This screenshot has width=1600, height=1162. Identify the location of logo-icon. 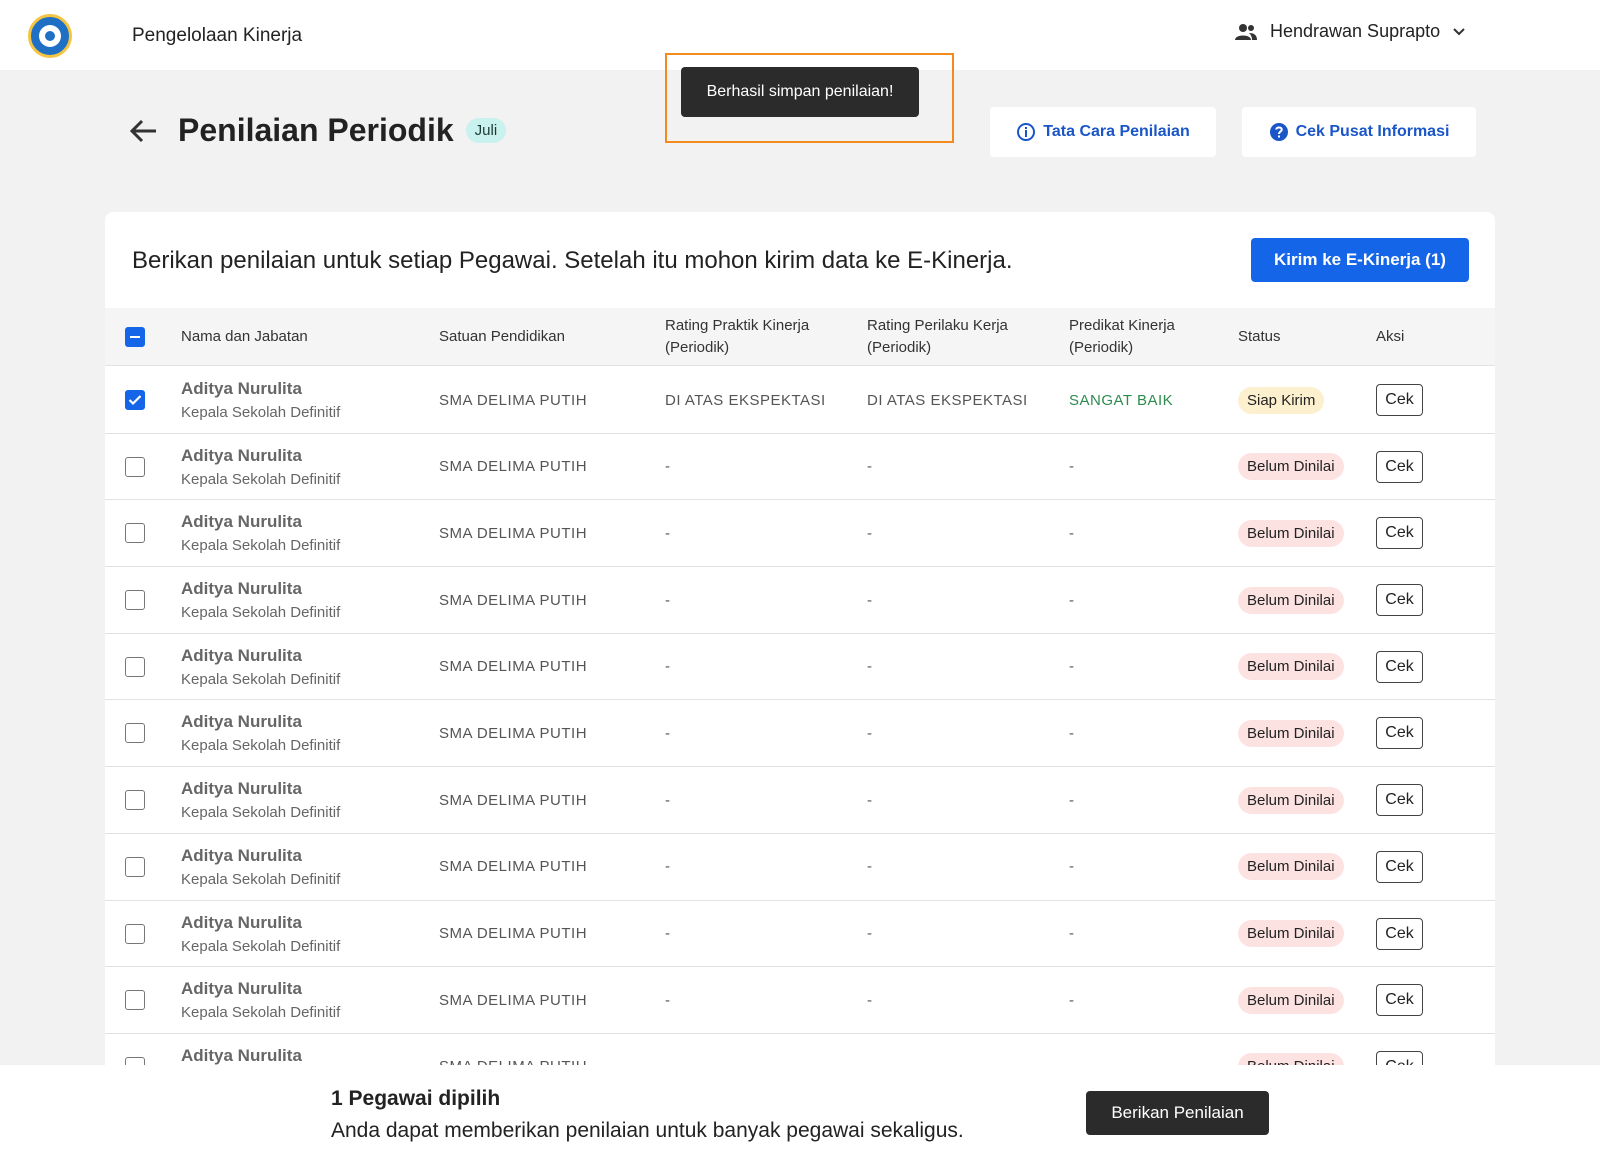
(50, 36).